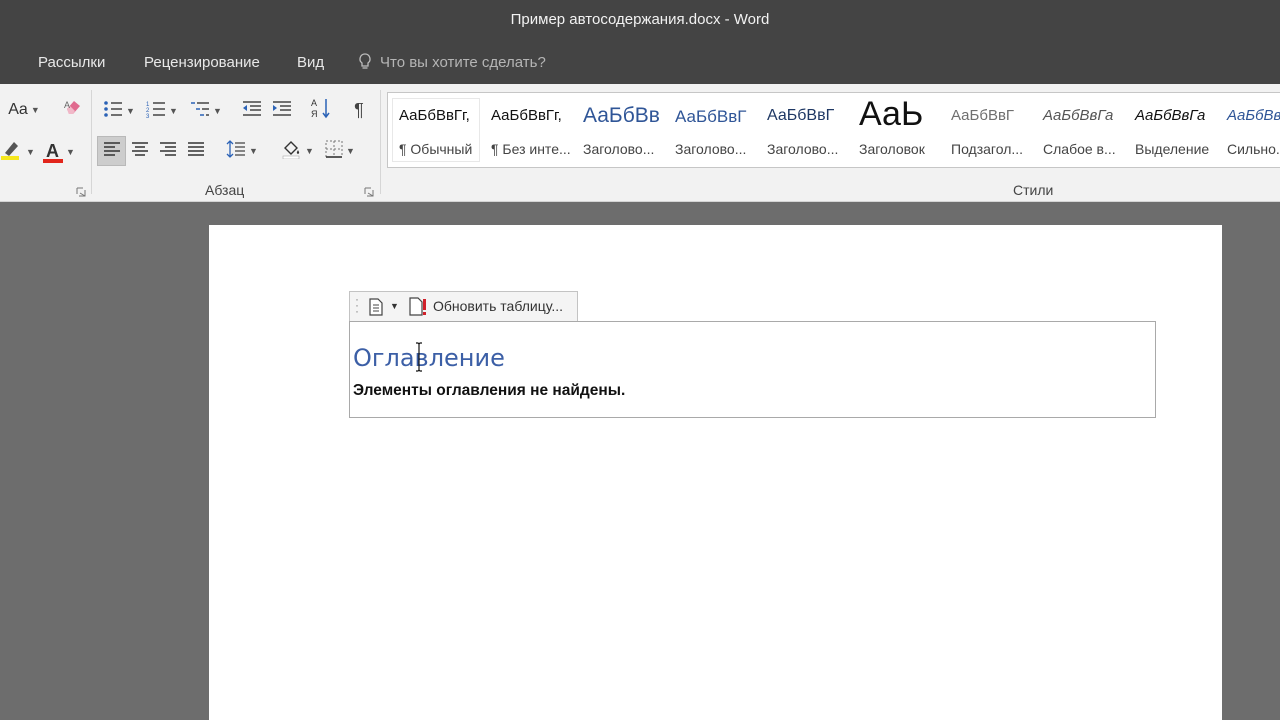  What do you see at coordinates (225, 190) in the screenshot?
I see `paragraph-group-label: Абзац` at bounding box center [225, 190].